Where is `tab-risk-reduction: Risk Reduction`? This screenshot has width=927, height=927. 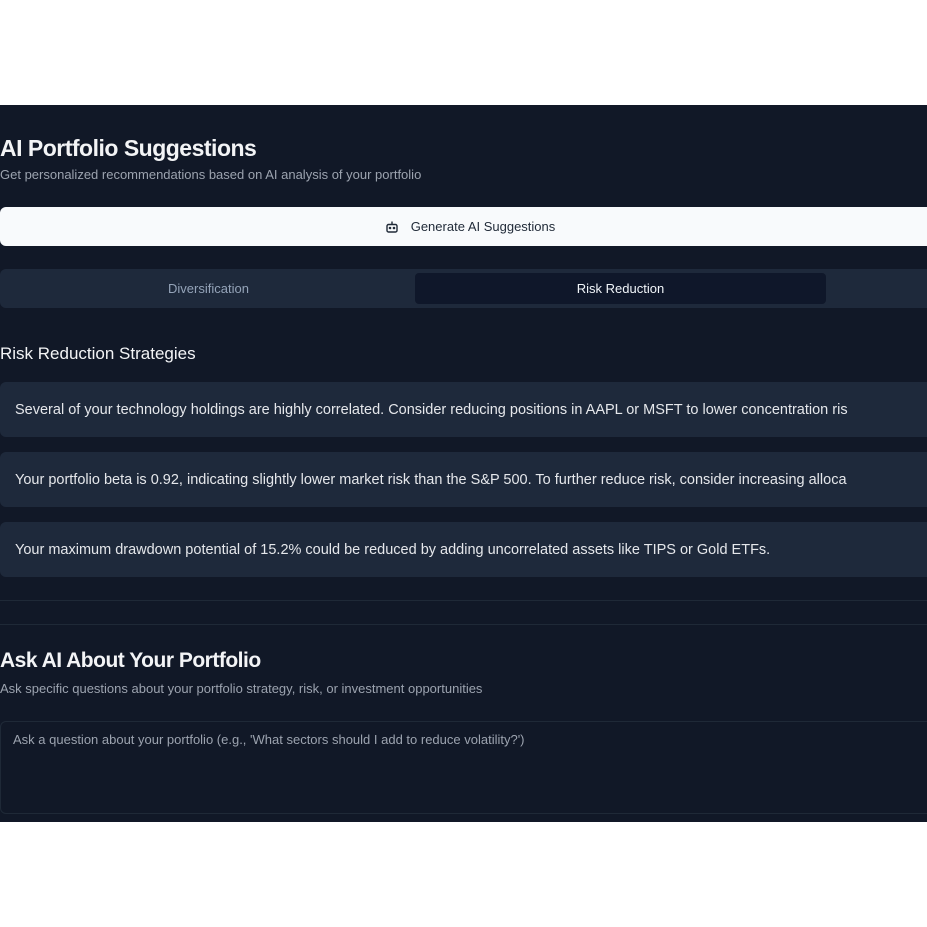 tab-risk-reduction: Risk Reduction is located at coordinates (620, 288).